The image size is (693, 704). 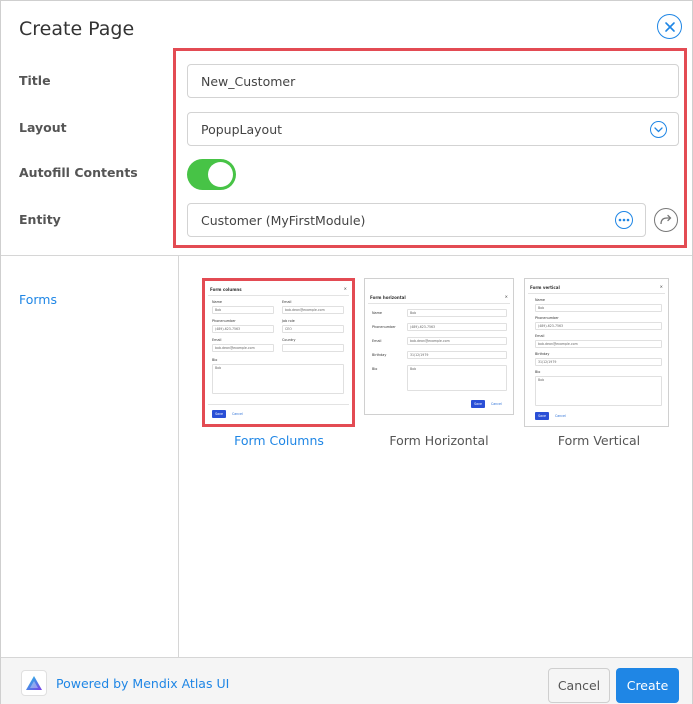 What do you see at coordinates (545, 287) in the screenshot?
I see `preview-heading: Form vertical` at bounding box center [545, 287].